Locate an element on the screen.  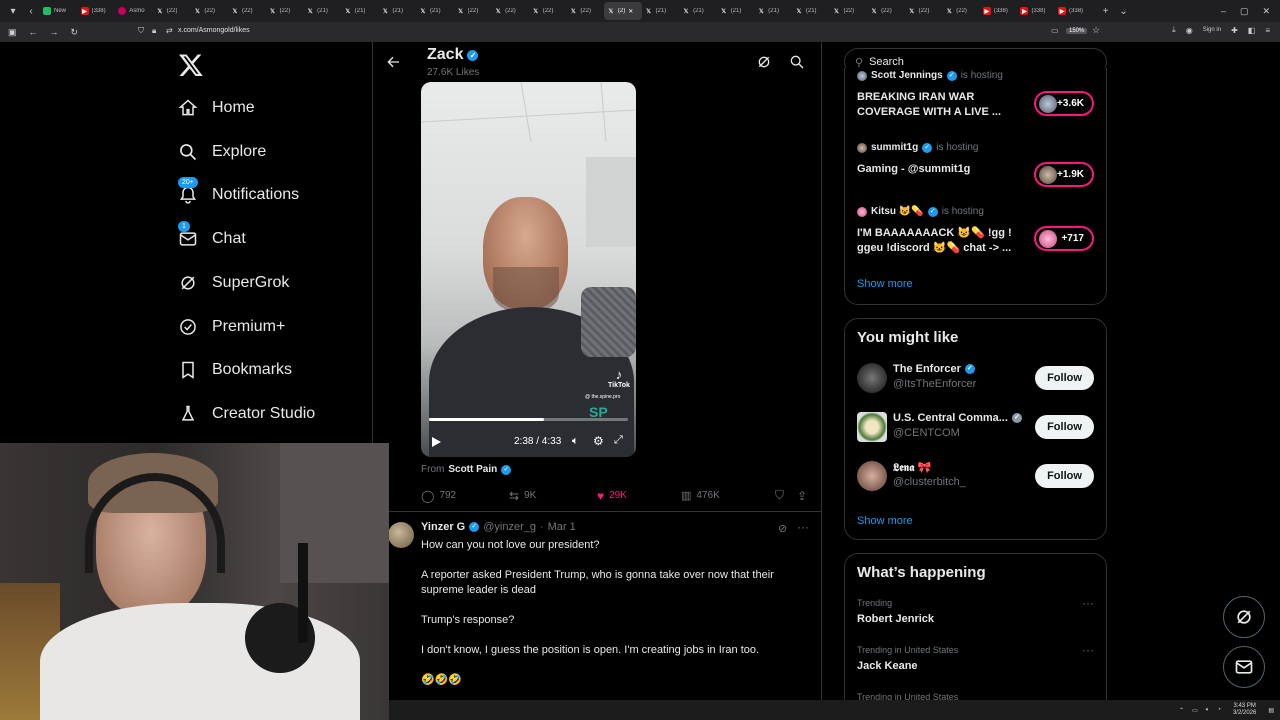
browser-tab: New is located at coordinates (59, 11).